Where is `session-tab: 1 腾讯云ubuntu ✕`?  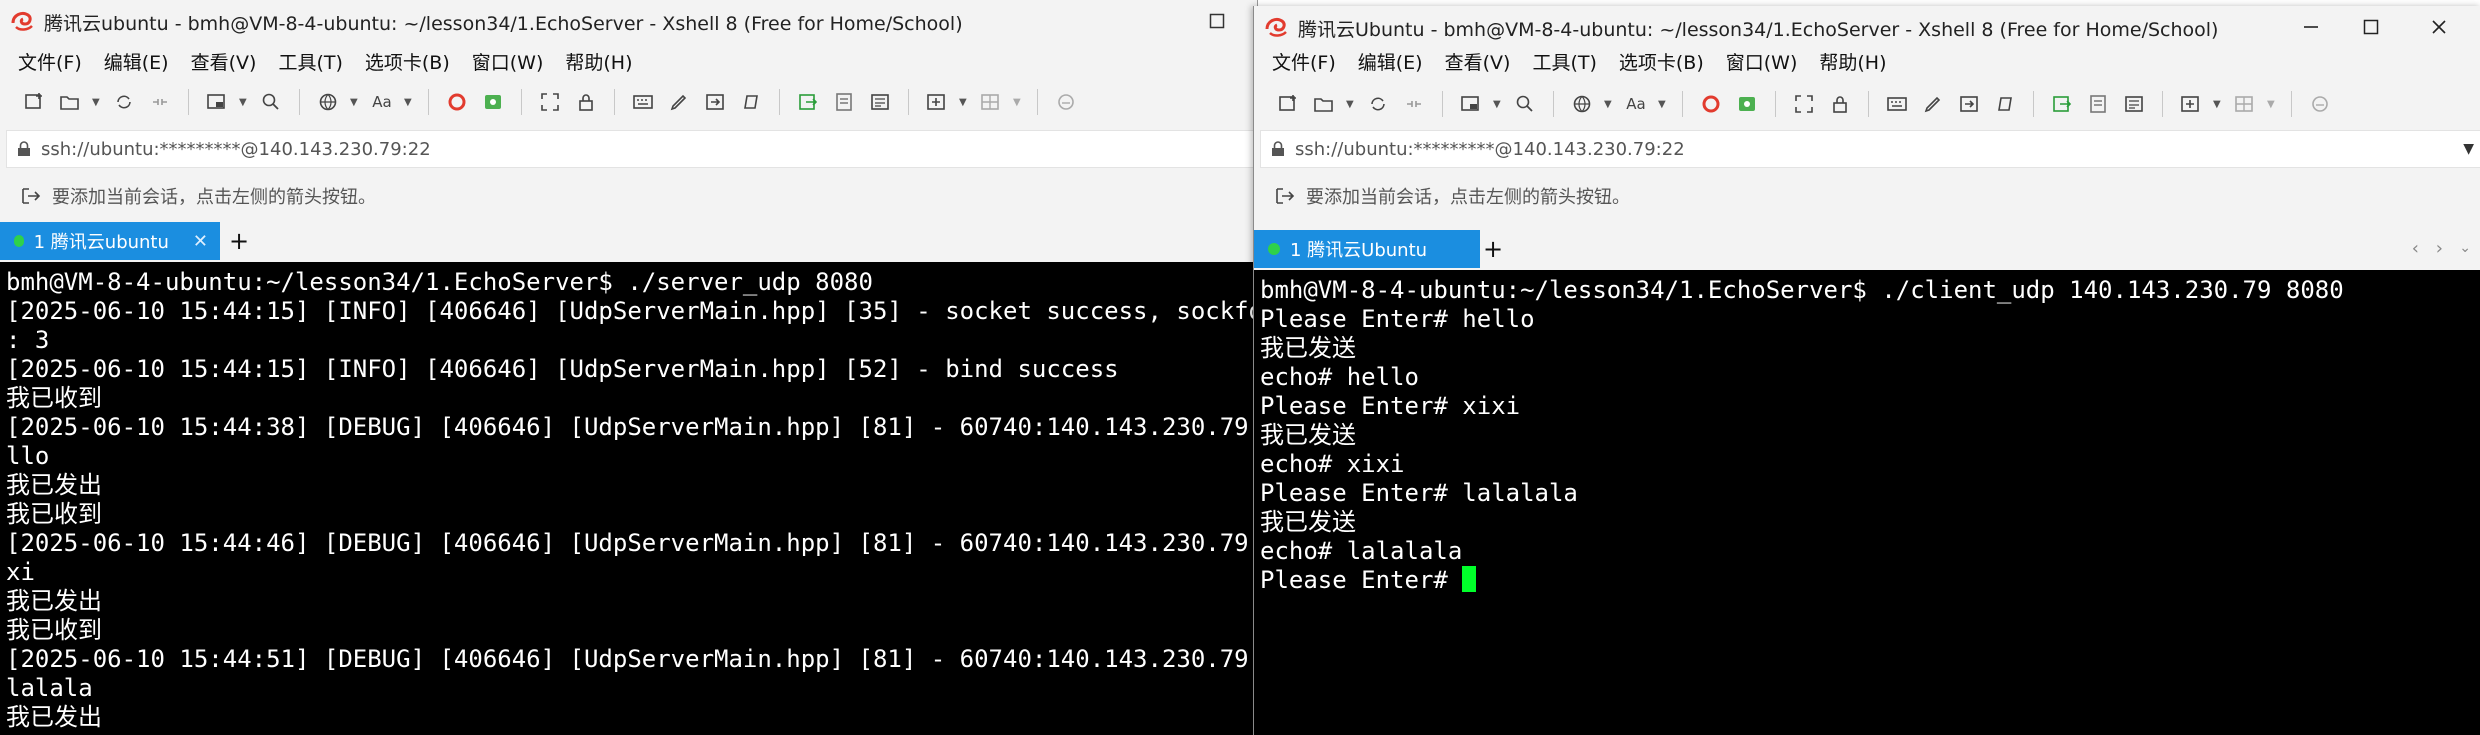
session-tab: 1 腾讯云ubuntu ✕ is located at coordinates (110, 241).